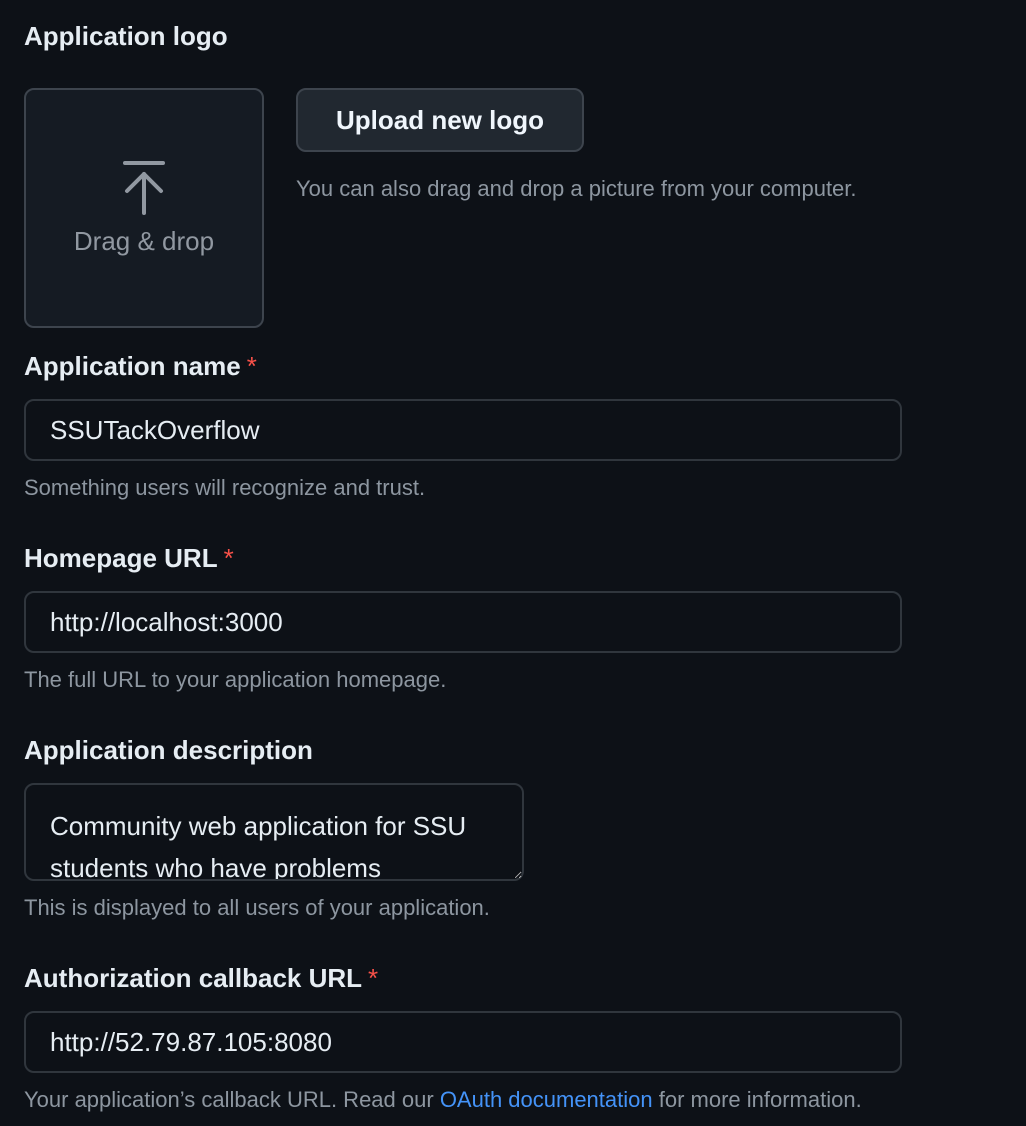  What do you see at coordinates (129, 558) in the screenshot?
I see `homepage-label: Homepage URL *` at bounding box center [129, 558].